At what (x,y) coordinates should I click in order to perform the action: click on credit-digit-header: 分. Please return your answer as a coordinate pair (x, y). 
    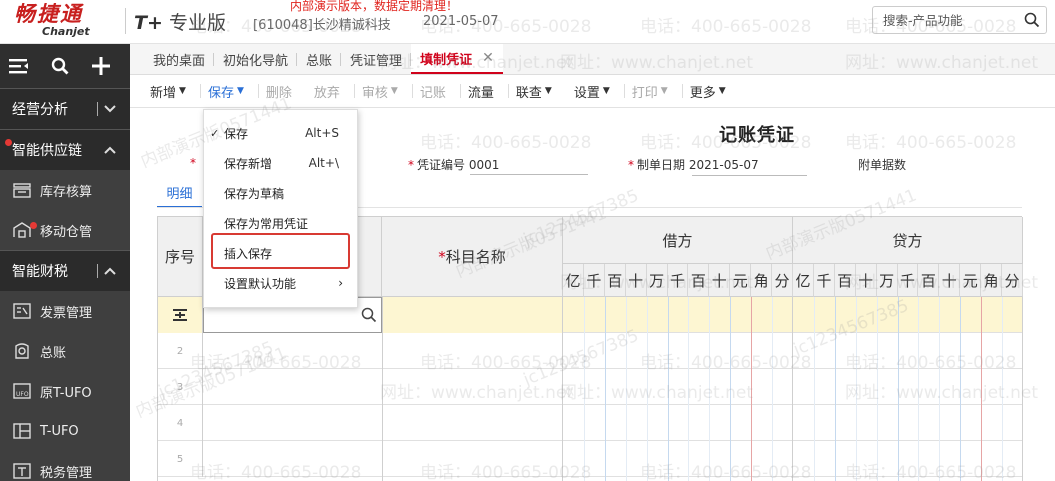
    Looking at the image, I should click on (1012, 280).